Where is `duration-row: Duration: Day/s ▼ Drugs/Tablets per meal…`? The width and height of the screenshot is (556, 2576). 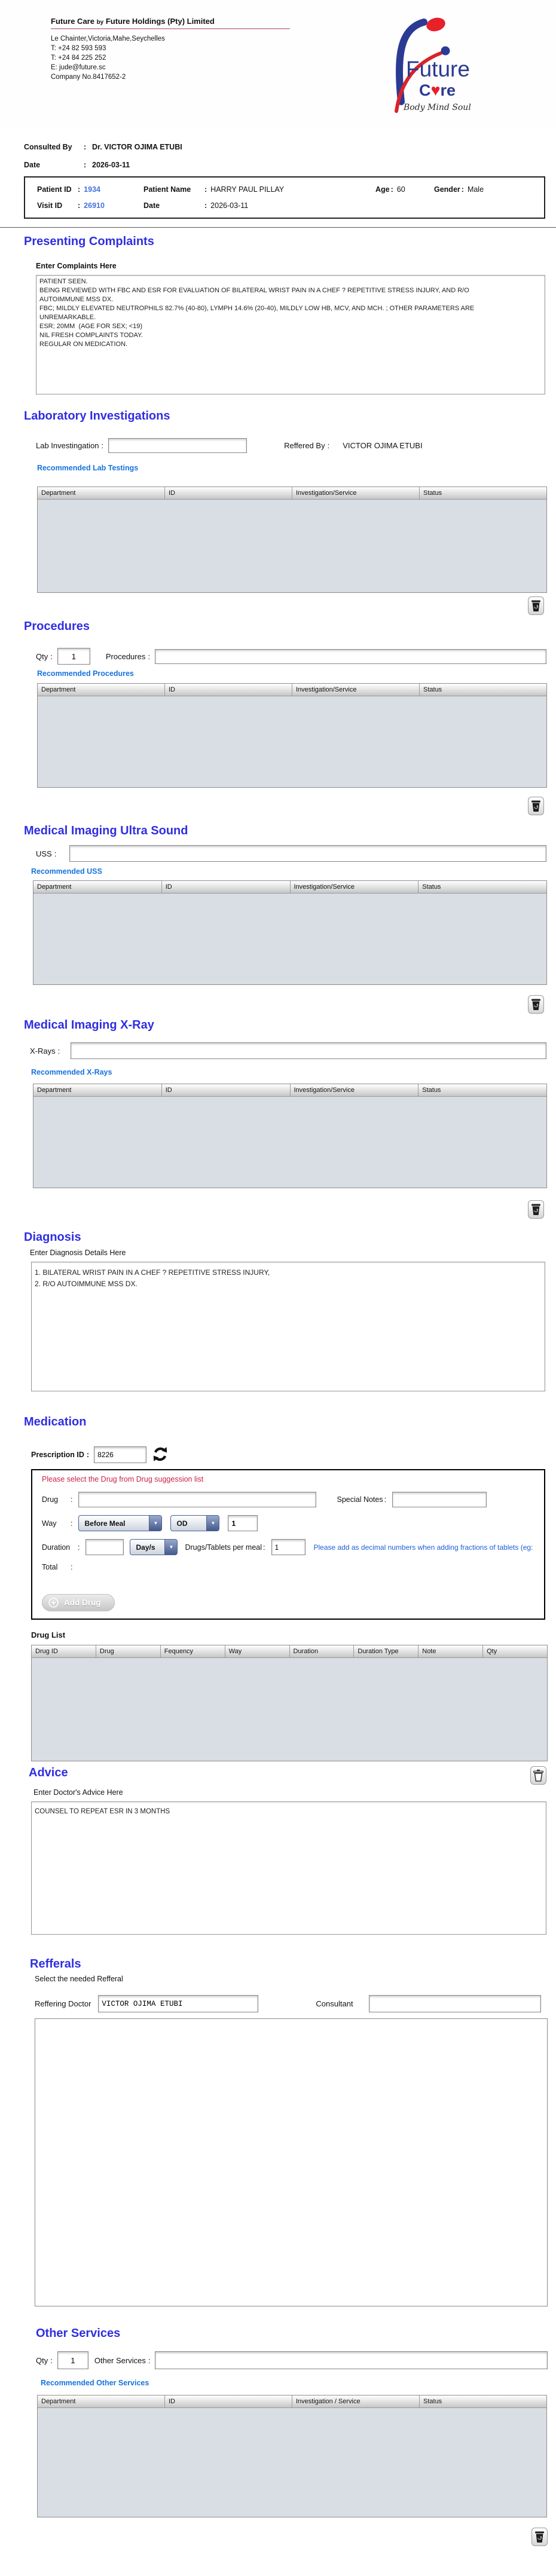
duration-row: Duration: Day/s ▼ Drugs/Tablets per meal… is located at coordinates (293, 1547).